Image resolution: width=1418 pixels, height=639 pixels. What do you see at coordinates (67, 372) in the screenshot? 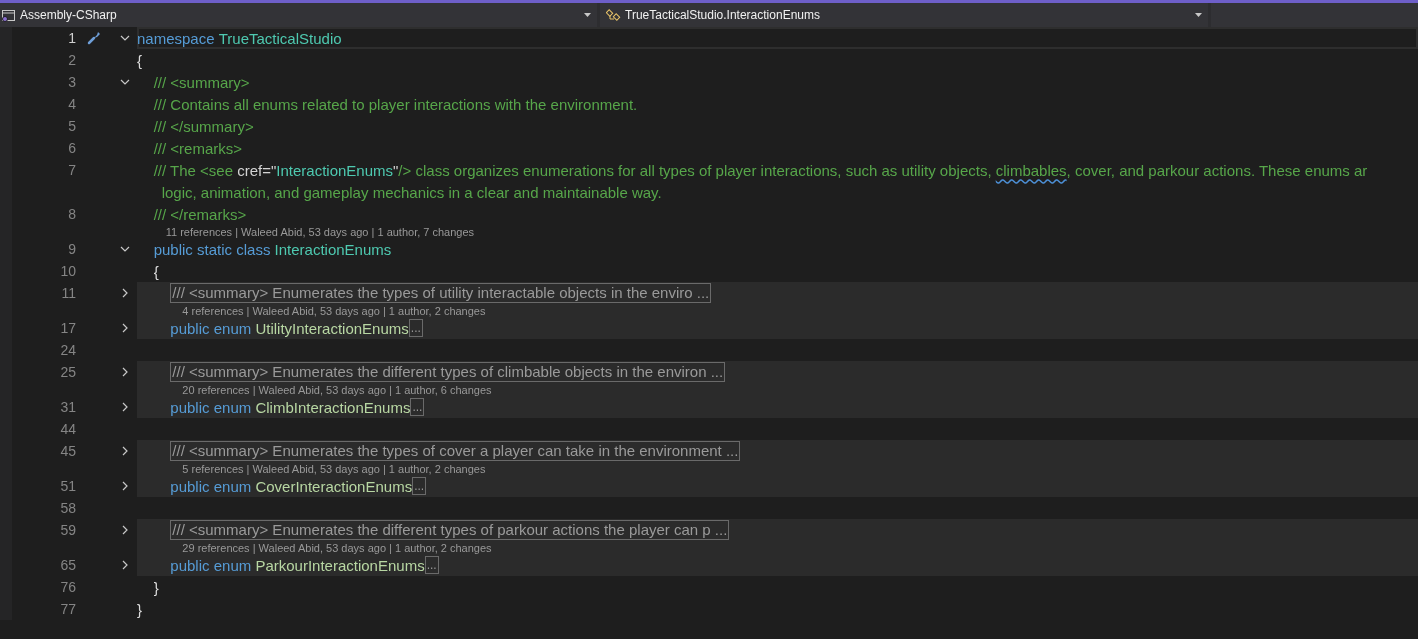
I see `line-number: 25` at bounding box center [67, 372].